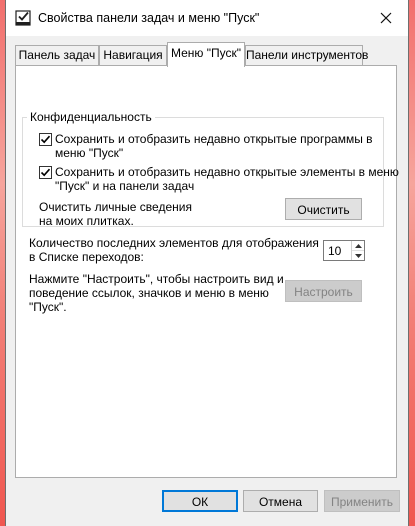 The image size is (415, 526). I want to click on close-button, so click(386, 18).